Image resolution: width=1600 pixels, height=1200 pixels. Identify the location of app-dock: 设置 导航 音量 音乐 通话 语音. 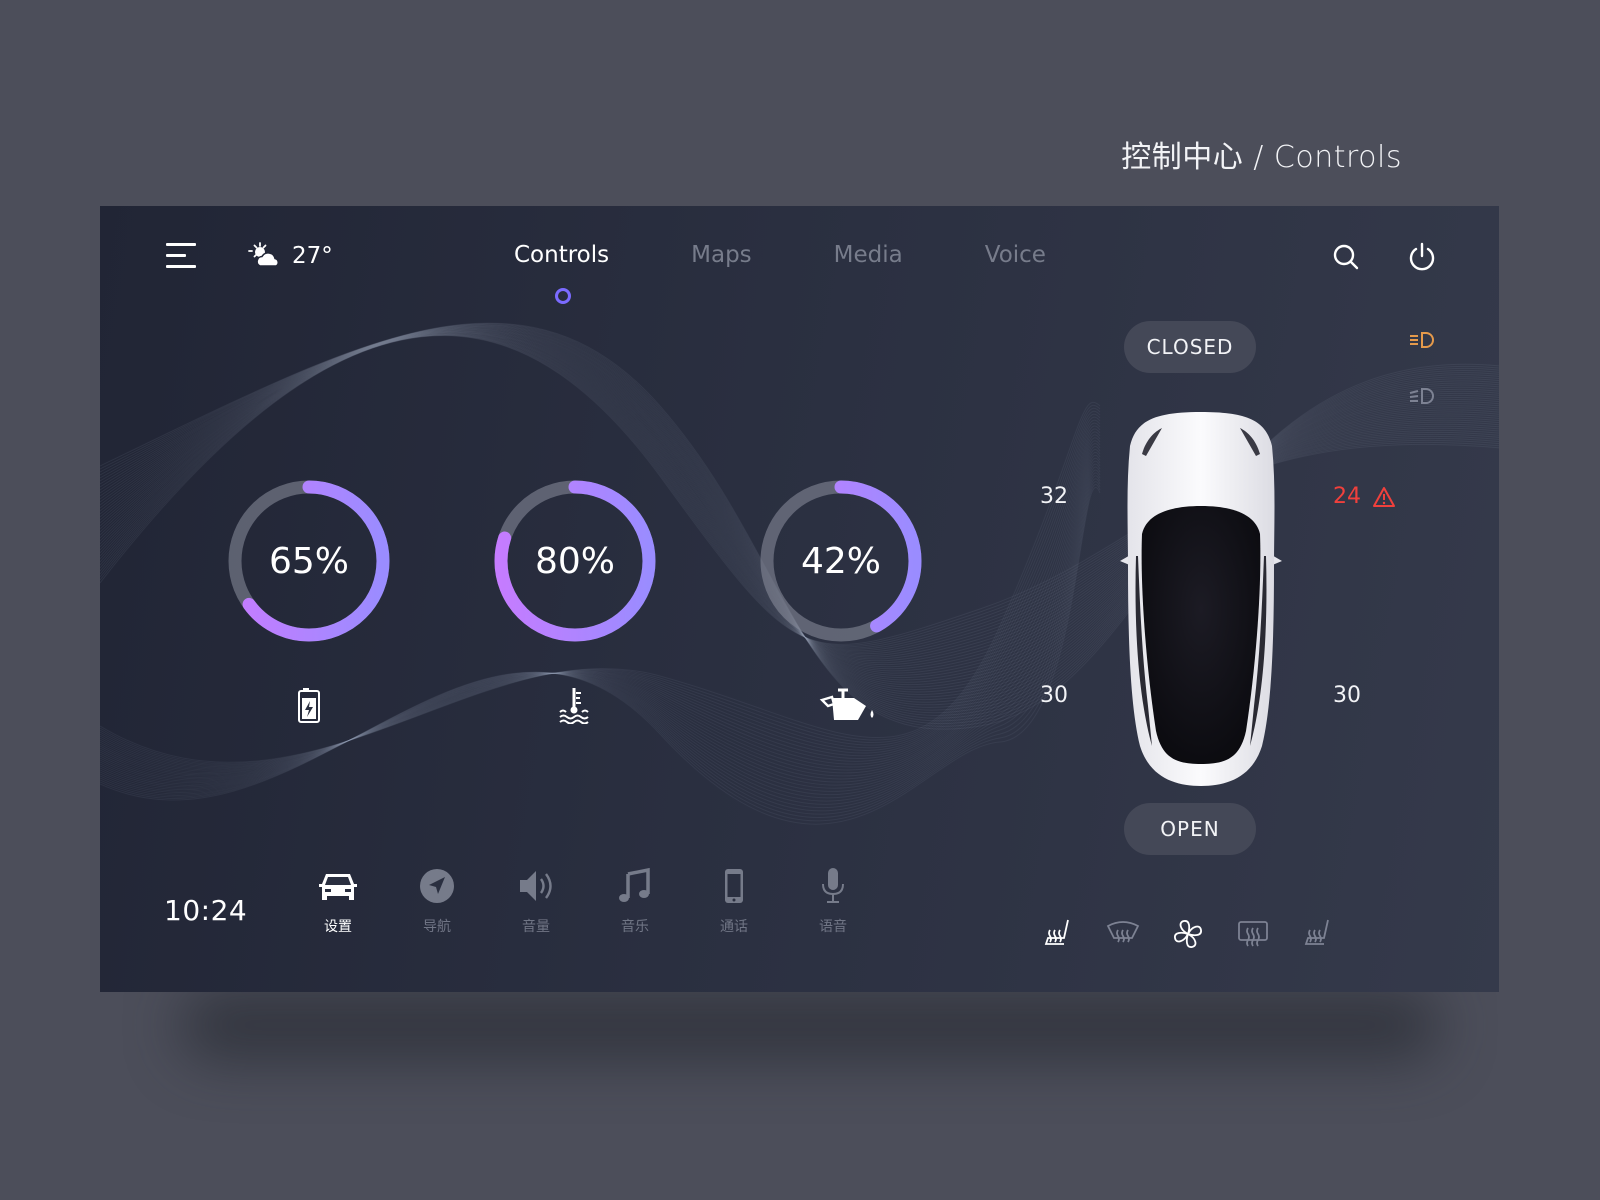
(605, 901).